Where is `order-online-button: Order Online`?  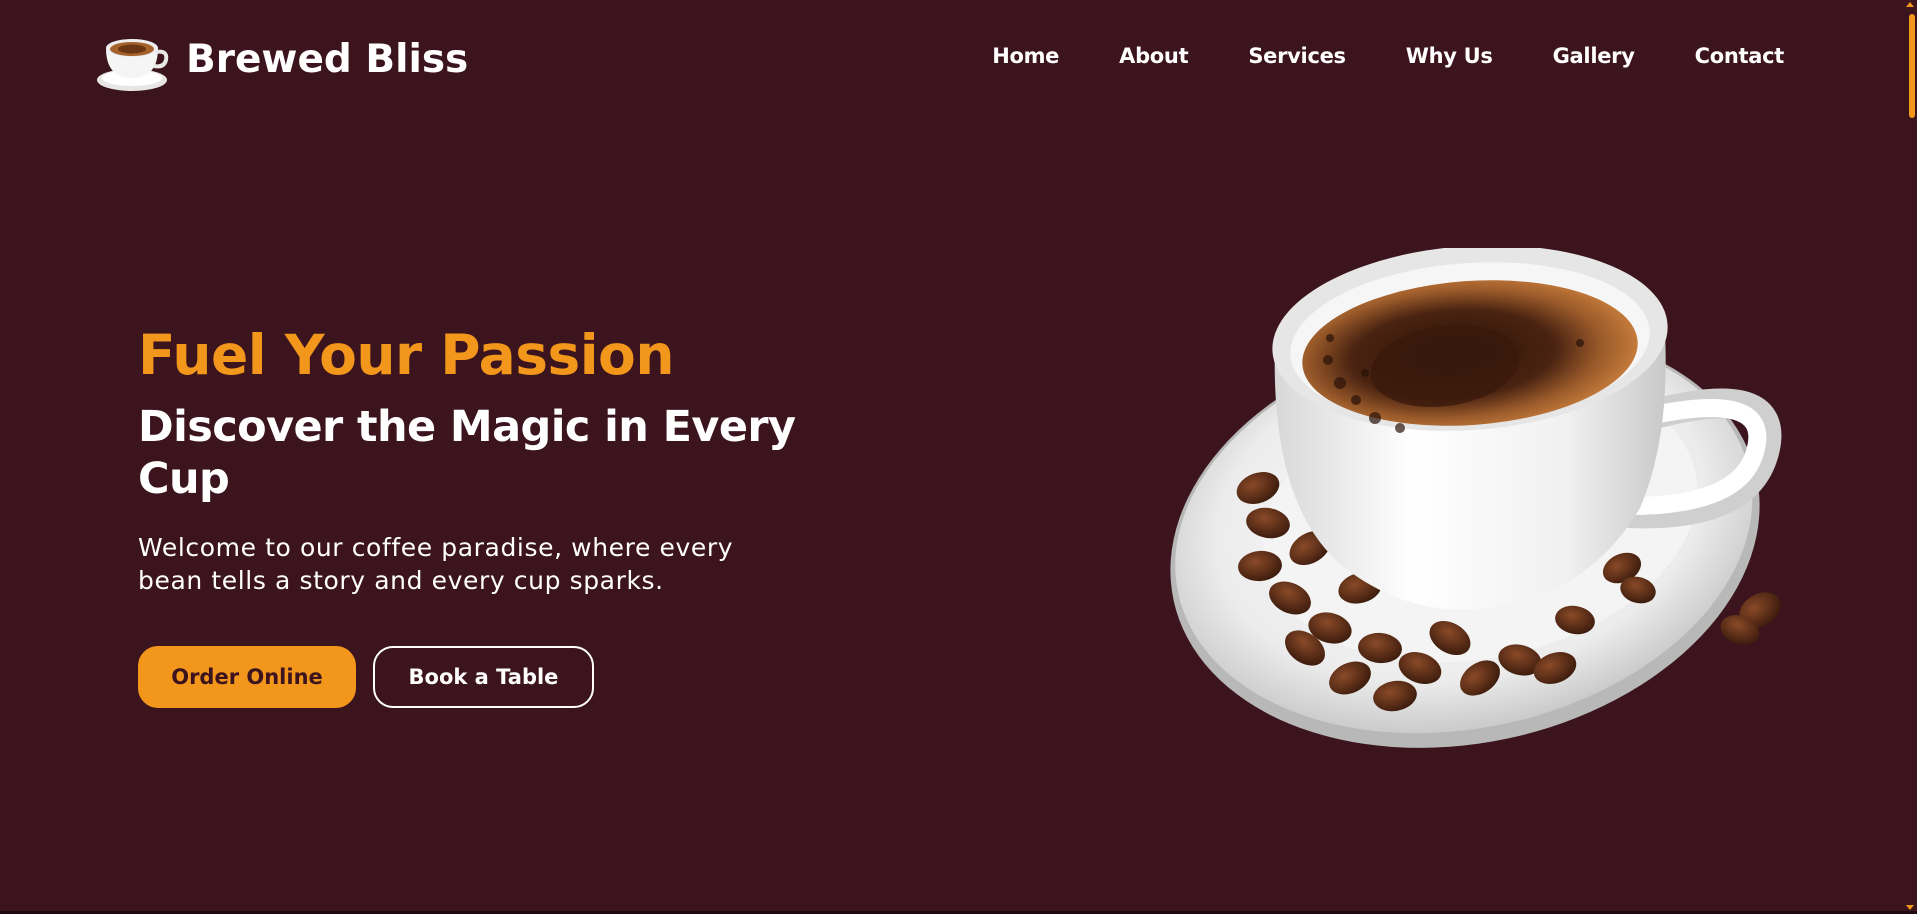 order-online-button: Order Online is located at coordinates (247, 677).